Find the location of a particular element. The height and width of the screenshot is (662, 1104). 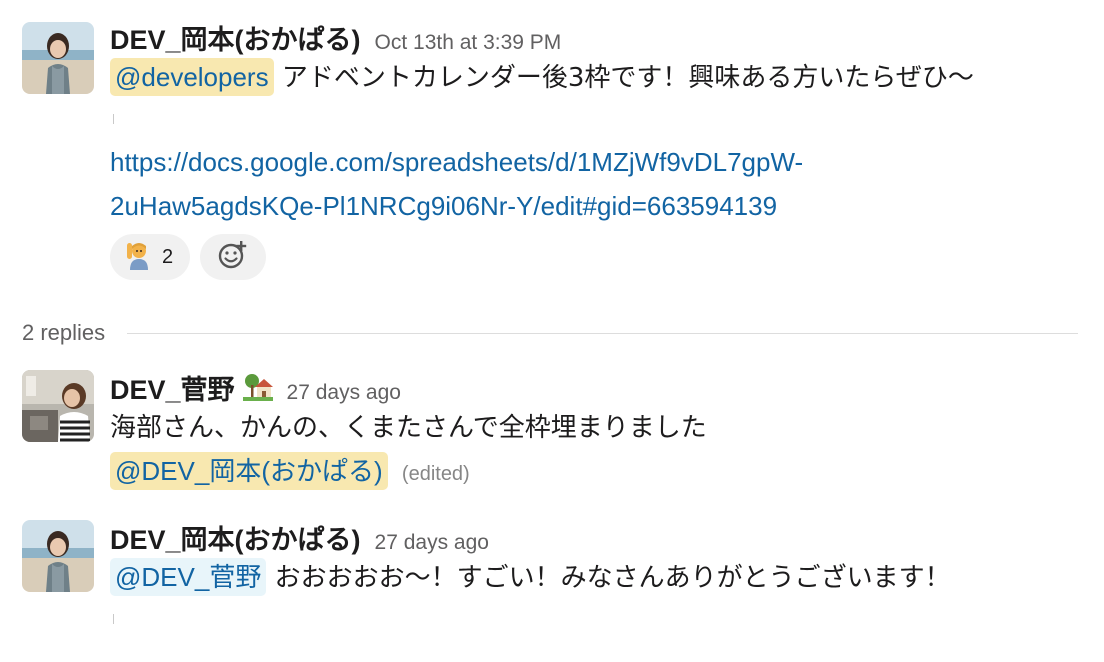

add-emoji-icon is located at coordinates (233, 257).